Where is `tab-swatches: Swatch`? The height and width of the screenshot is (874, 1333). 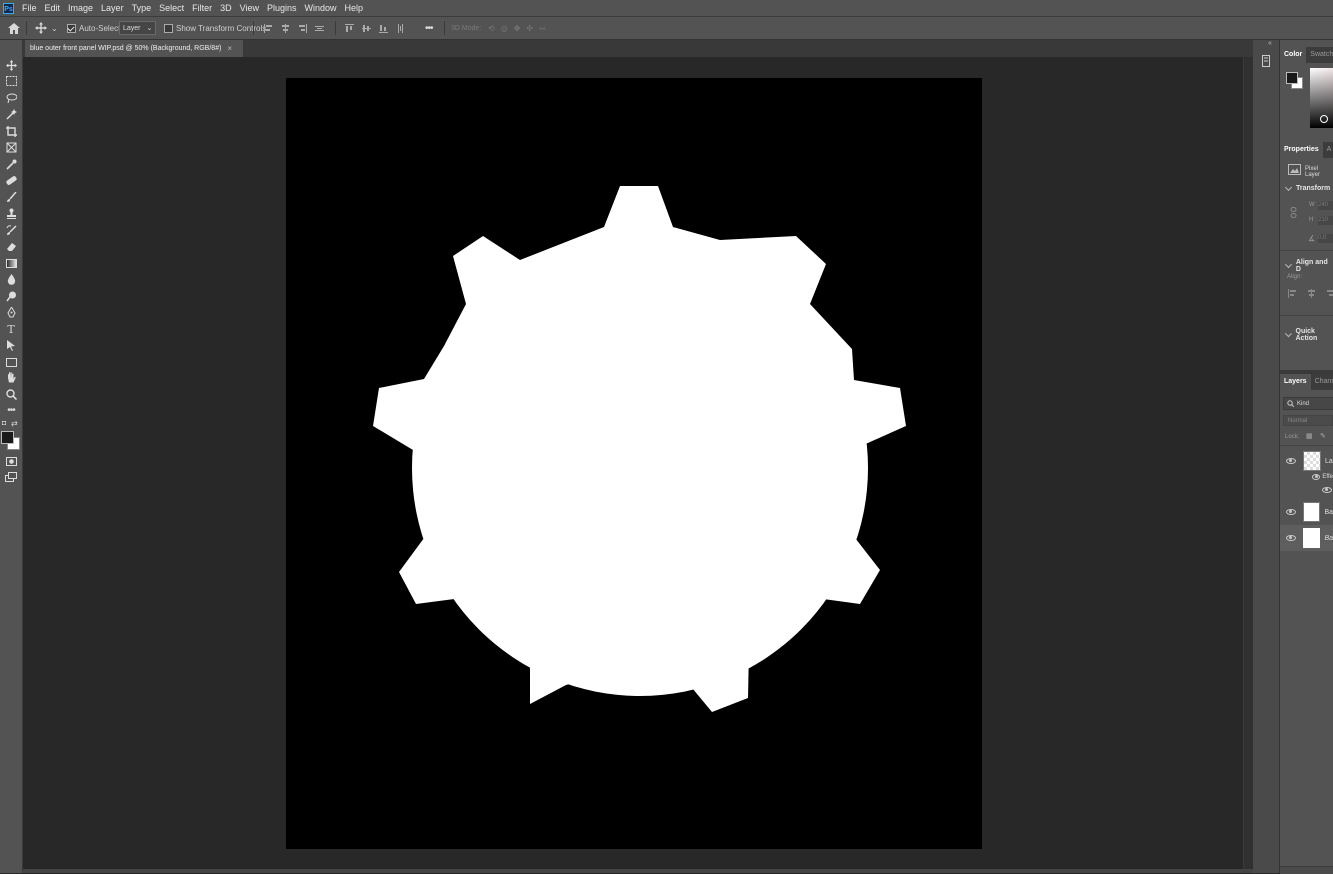 tab-swatches: Swatch is located at coordinates (1319, 55).